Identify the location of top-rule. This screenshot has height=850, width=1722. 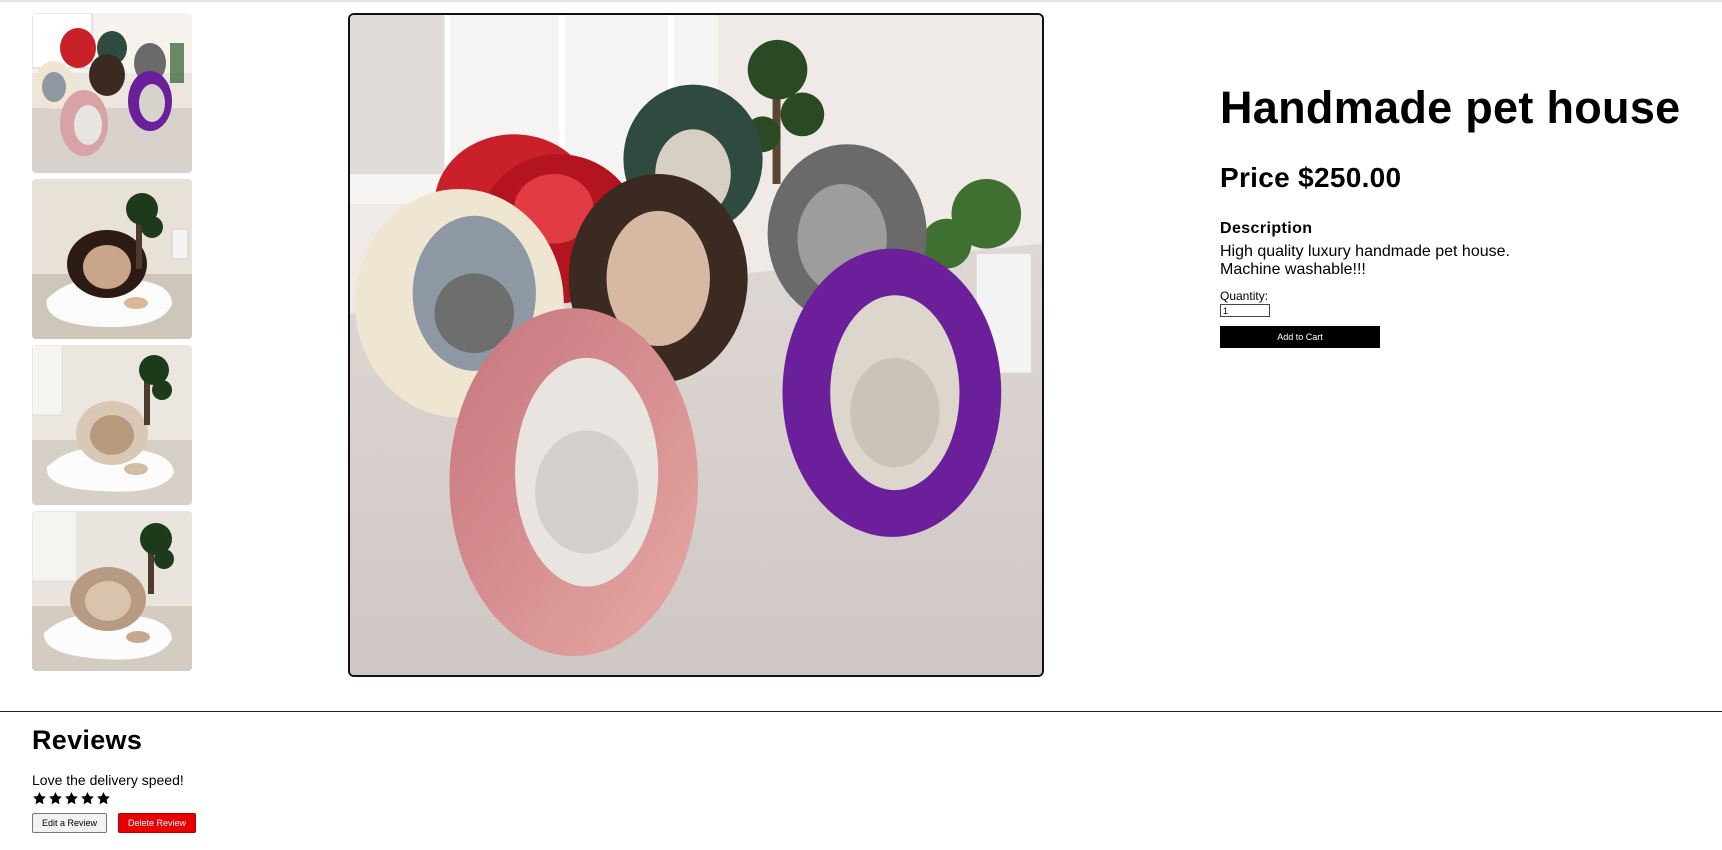
(861, 1).